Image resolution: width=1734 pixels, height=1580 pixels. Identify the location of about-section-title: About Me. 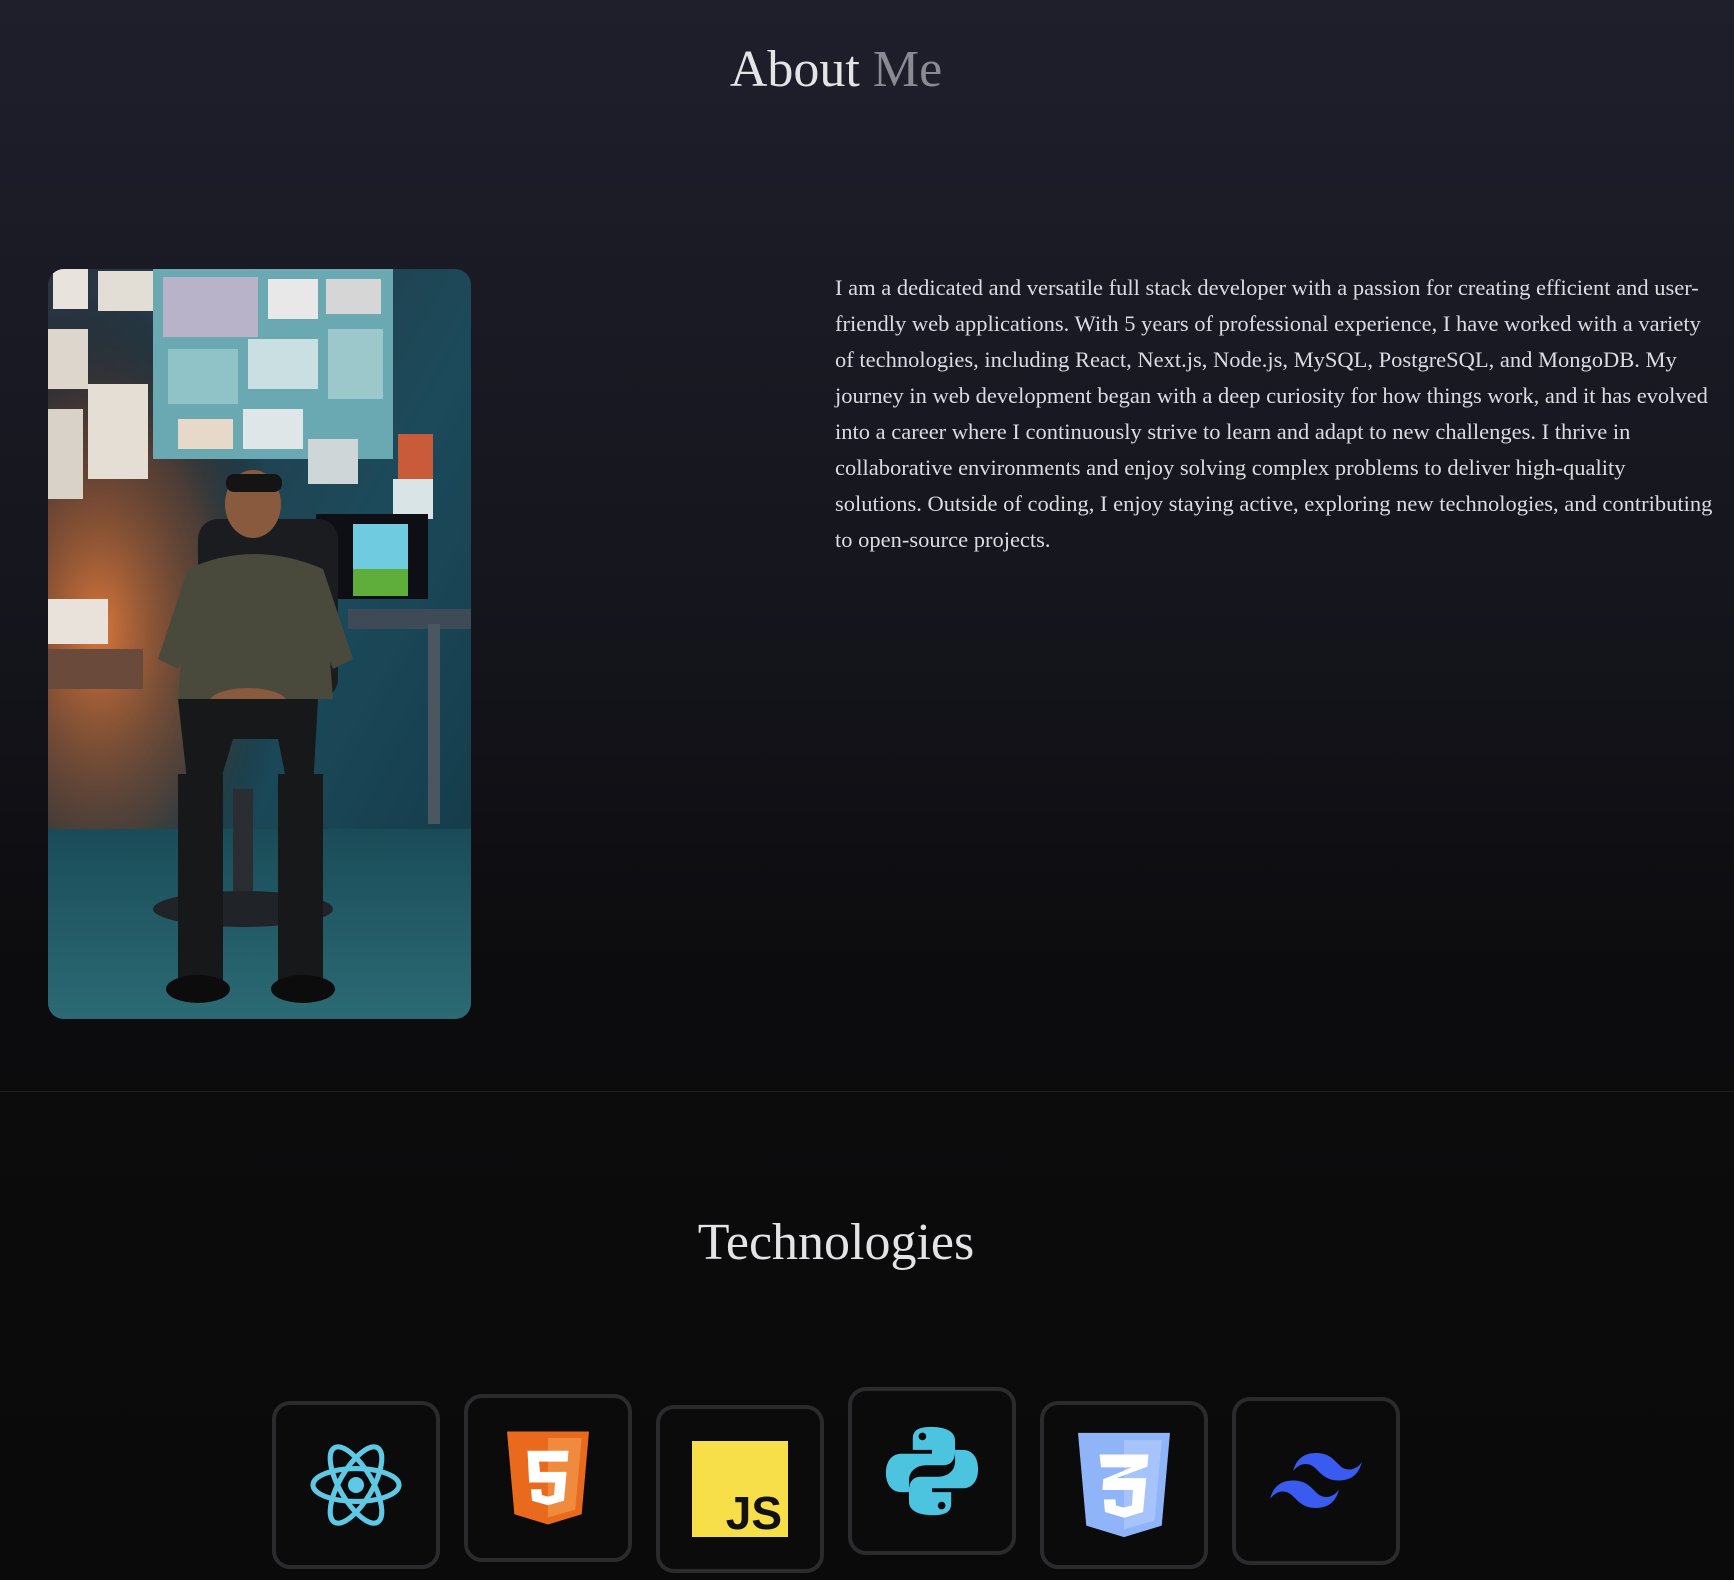
(836, 70).